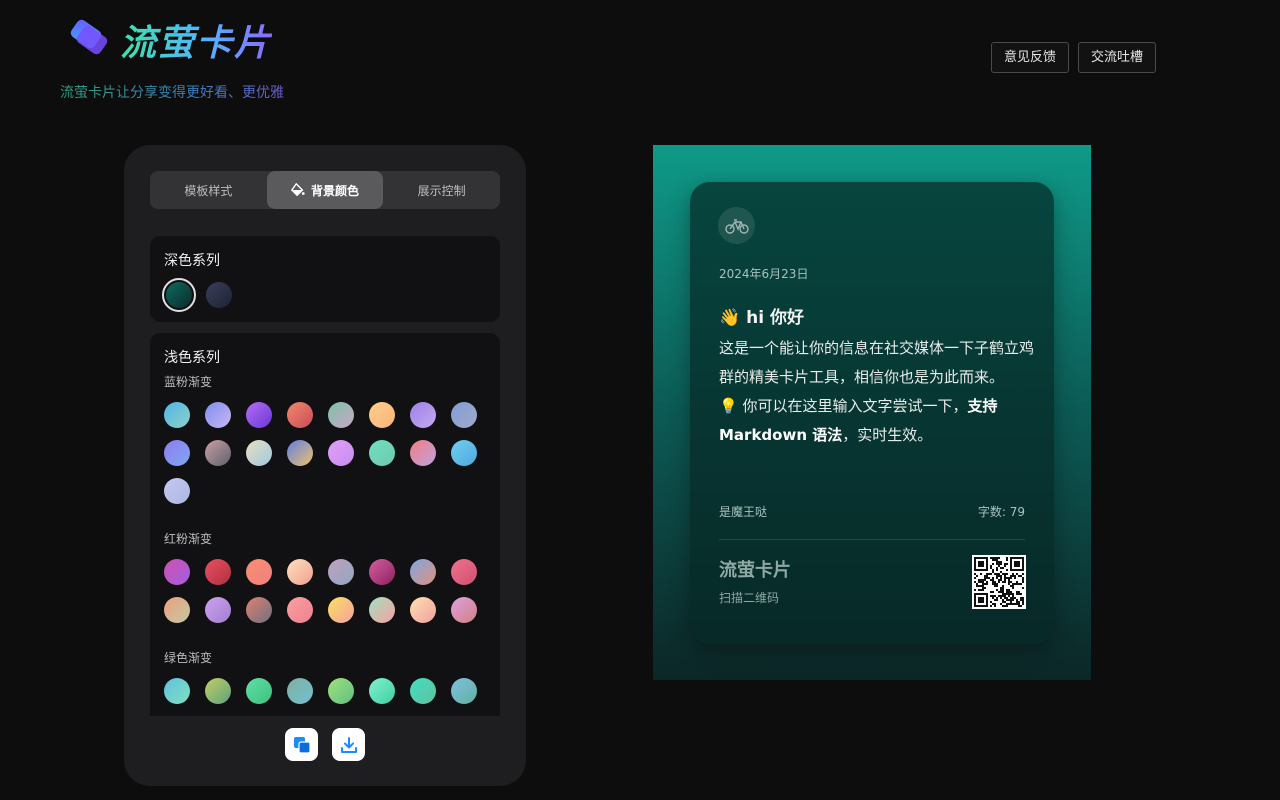 The image size is (1280, 800). What do you see at coordinates (764, 274) in the screenshot?
I see `card-date: 2024年6月23日` at bounding box center [764, 274].